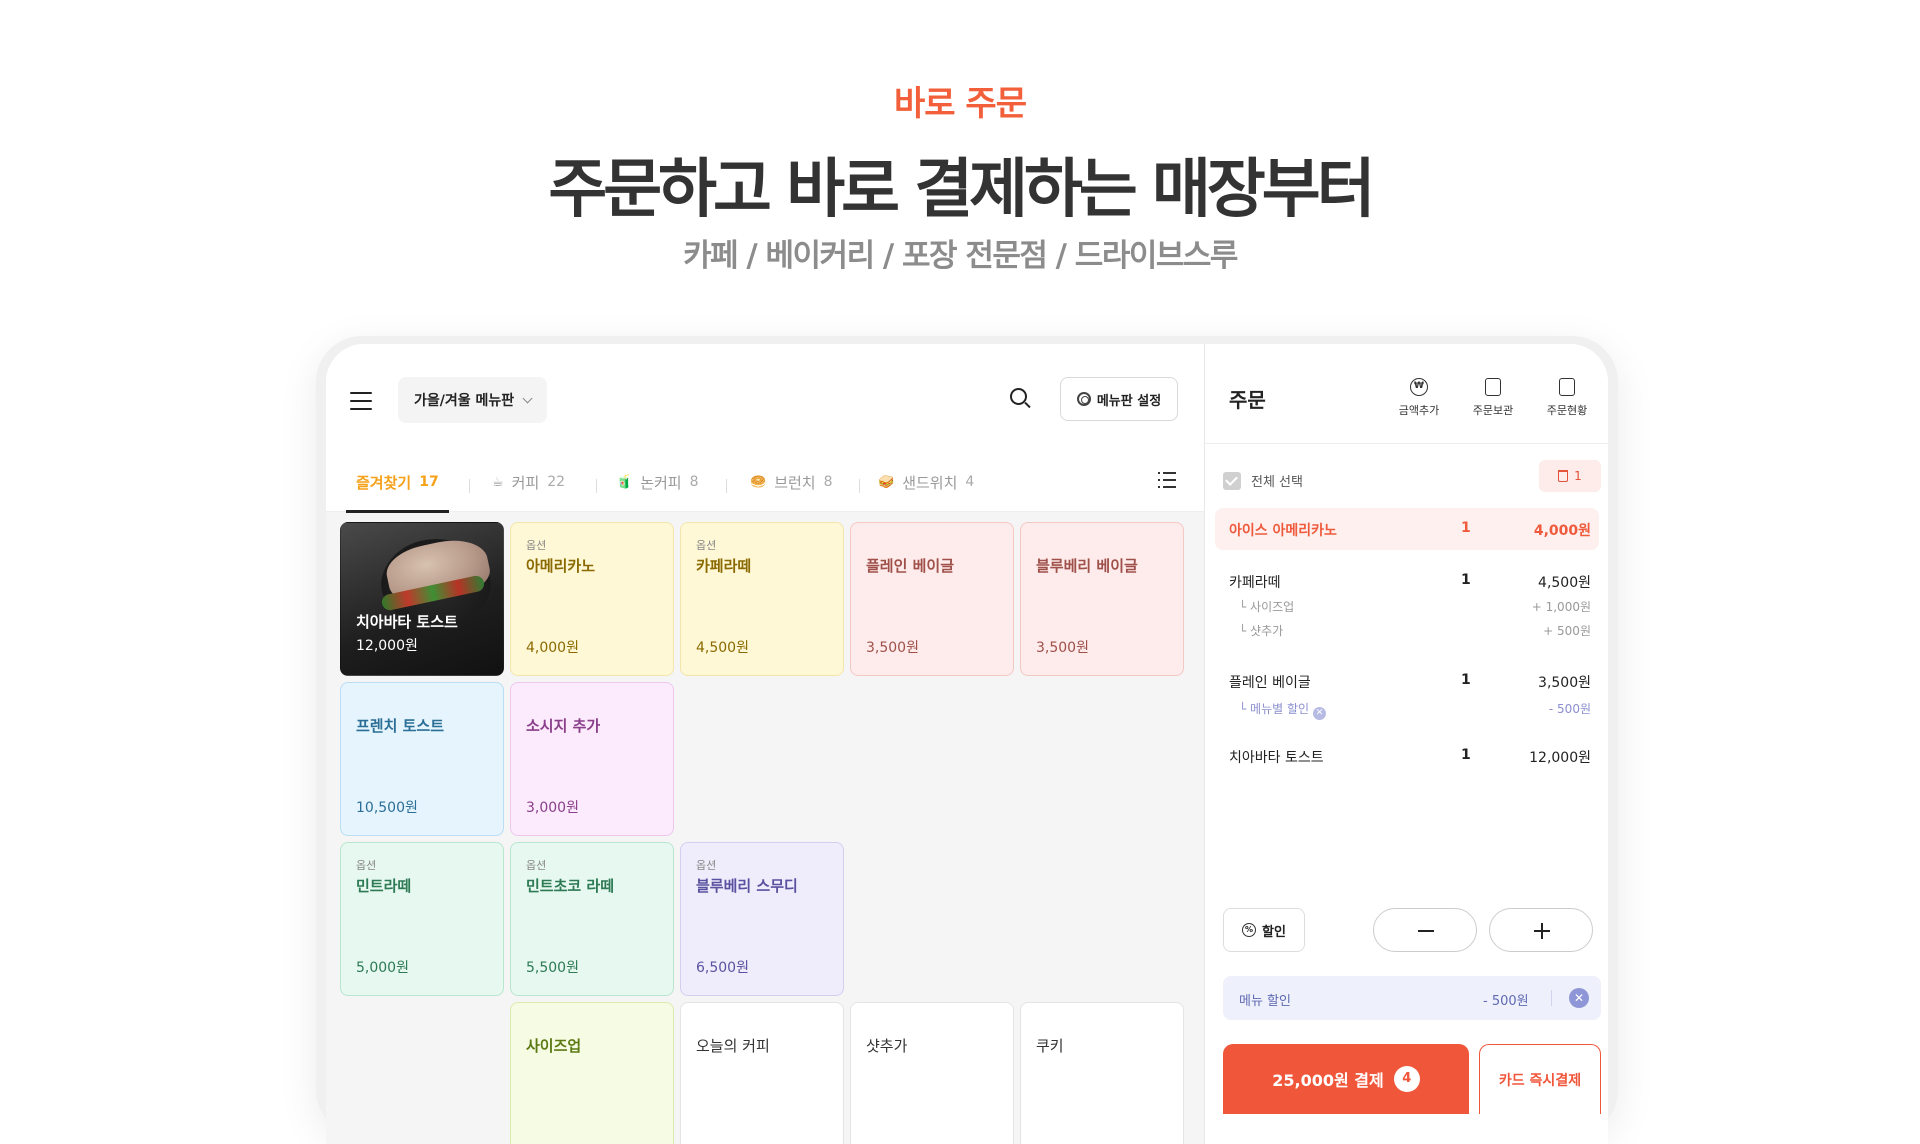 The image size is (1920, 1144). What do you see at coordinates (361, 401) in the screenshot?
I see `hamburger-menu-icon` at bounding box center [361, 401].